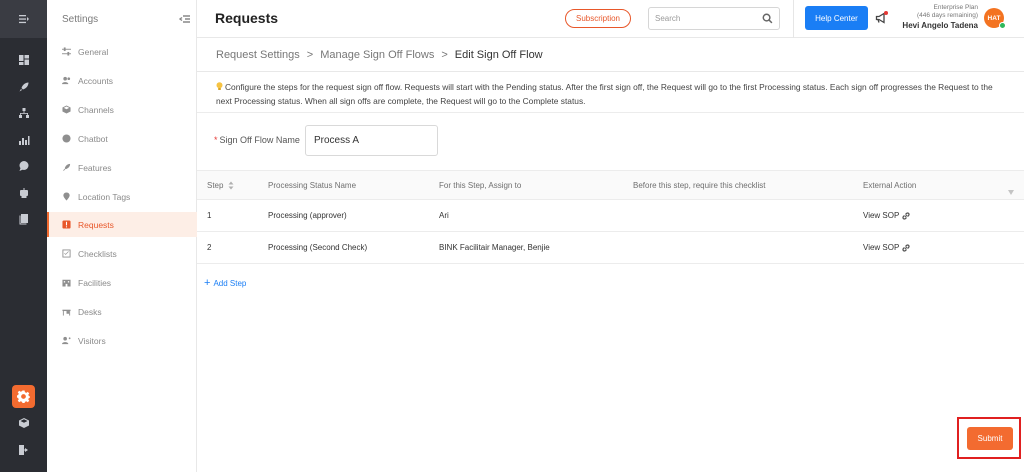  Describe the element at coordinates (66, 340) in the screenshot. I see `visitor-icon` at that location.